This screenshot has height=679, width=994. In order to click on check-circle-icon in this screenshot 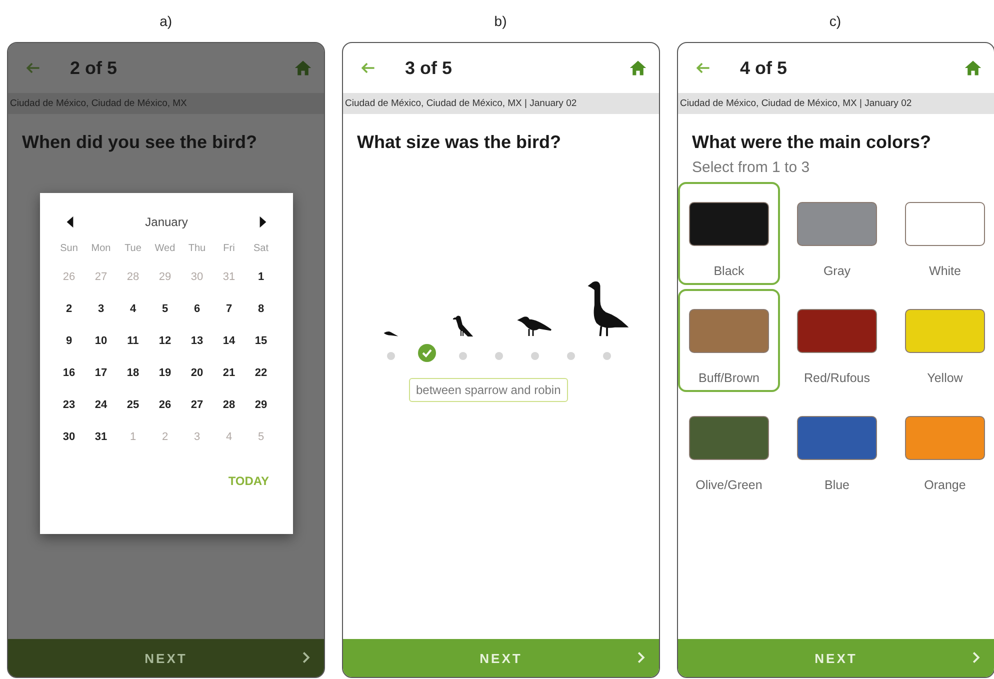, I will do `click(427, 353)`.